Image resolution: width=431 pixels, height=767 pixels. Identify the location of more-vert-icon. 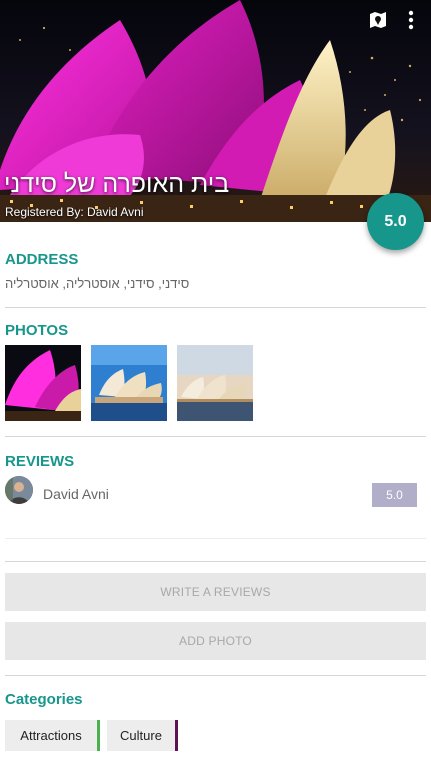
(419, 23).